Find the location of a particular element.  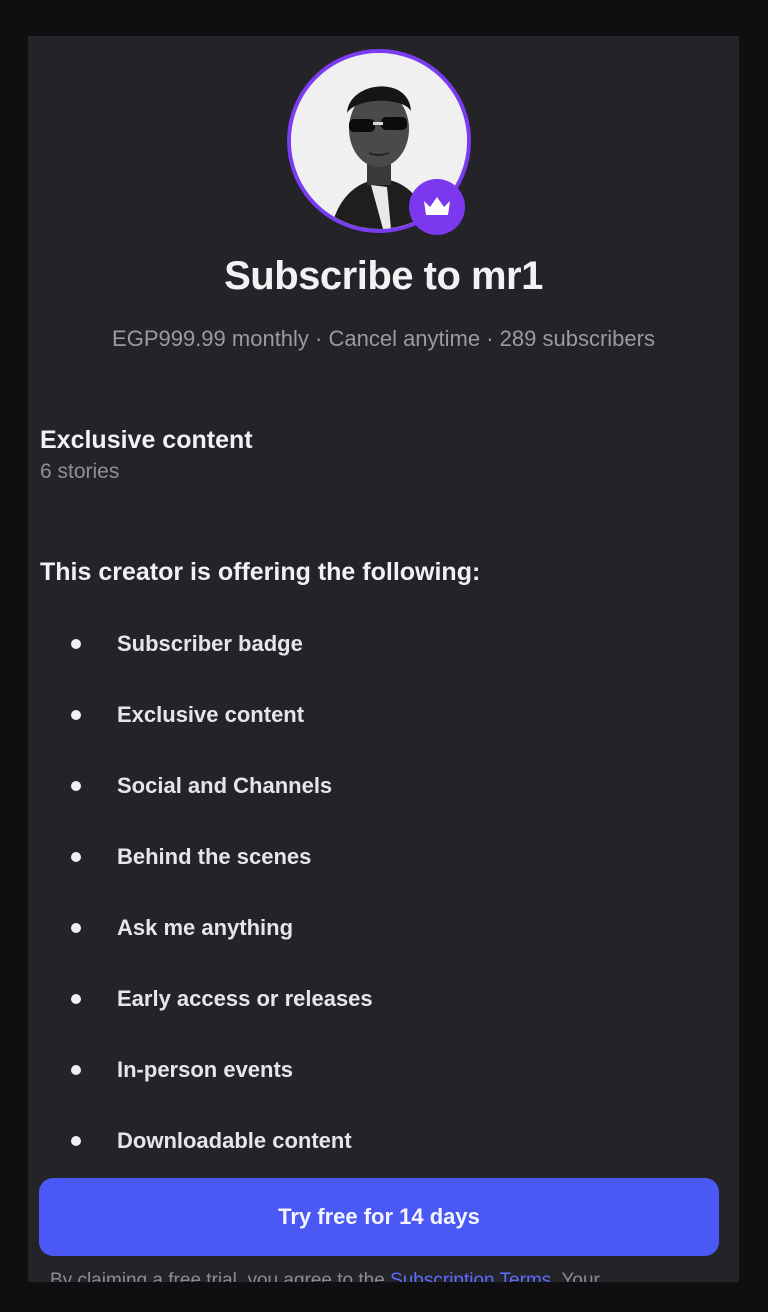

subscription-terms-link: Subscription Terms is located at coordinates (470, 1276).